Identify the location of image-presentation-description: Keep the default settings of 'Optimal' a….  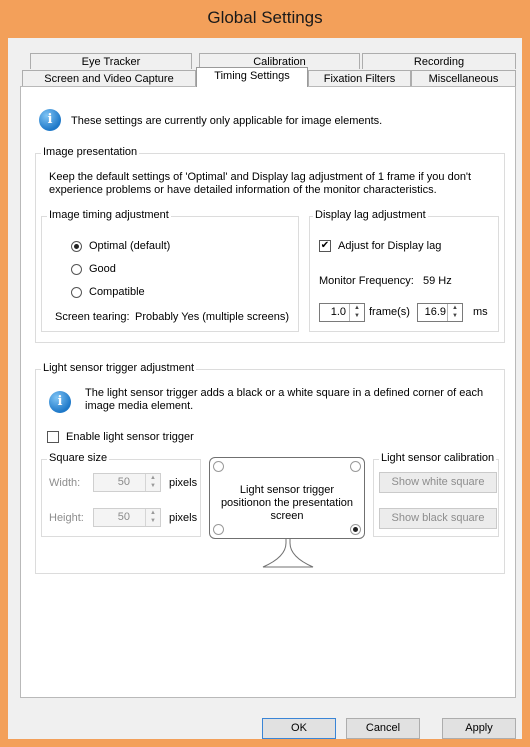
(260, 183).